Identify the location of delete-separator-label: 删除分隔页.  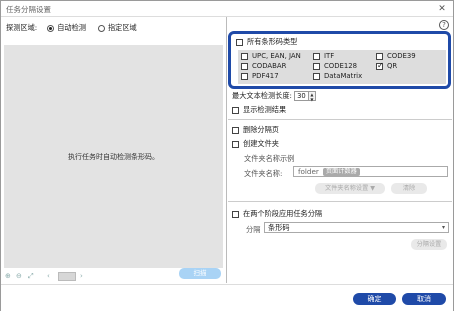
(261, 129).